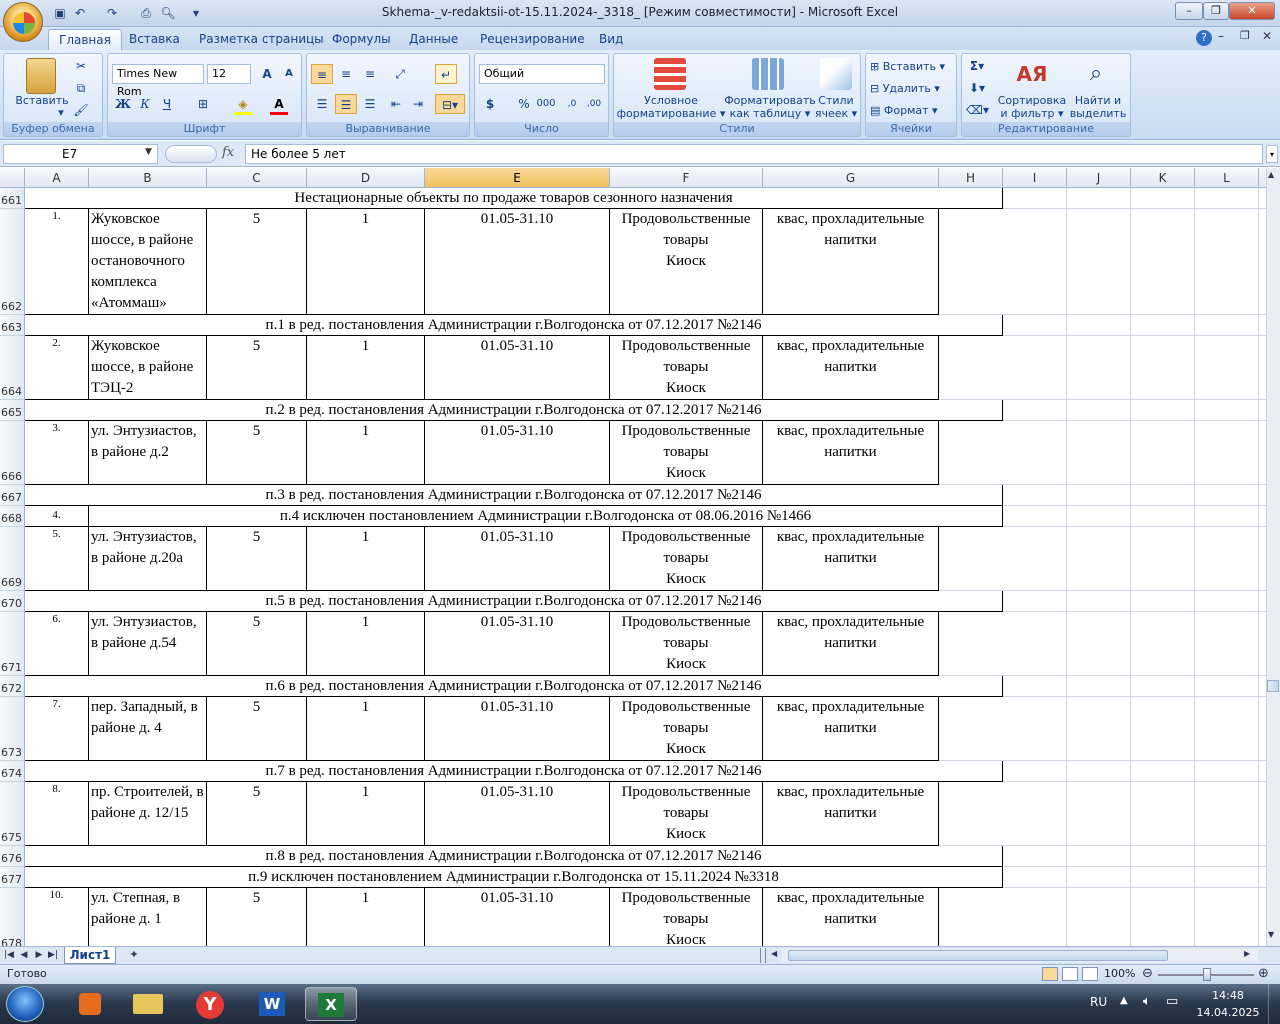 The width and height of the screenshot is (1280, 1024). What do you see at coordinates (1228, 1012) in the screenshot?
I see `clock-date: 14.04.2025` at bounding box center [1228, 1012].